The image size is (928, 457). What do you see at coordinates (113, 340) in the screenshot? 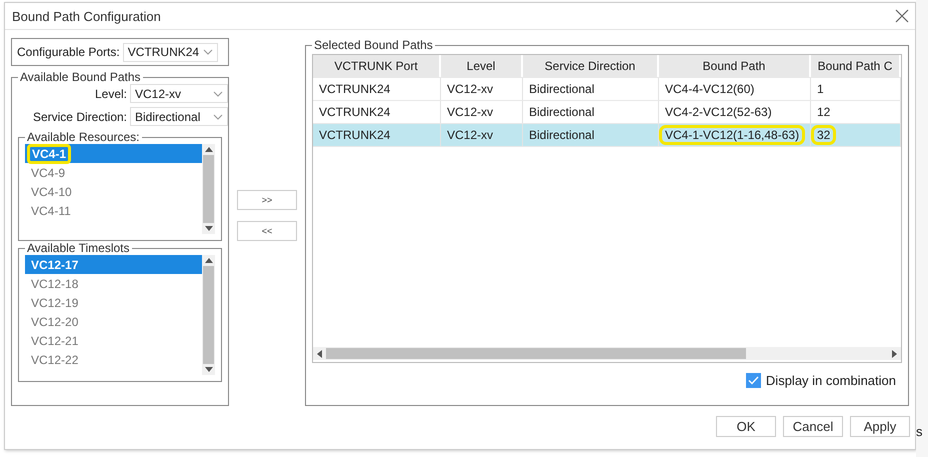
I see `list-item: VC12-21` at bounding box center [113, 340].